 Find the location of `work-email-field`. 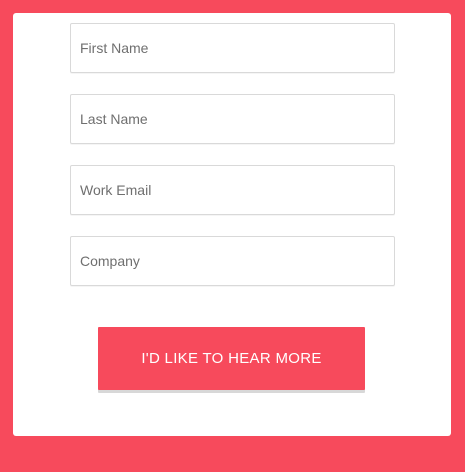

work-email-field is located at coordinates (232, 190).